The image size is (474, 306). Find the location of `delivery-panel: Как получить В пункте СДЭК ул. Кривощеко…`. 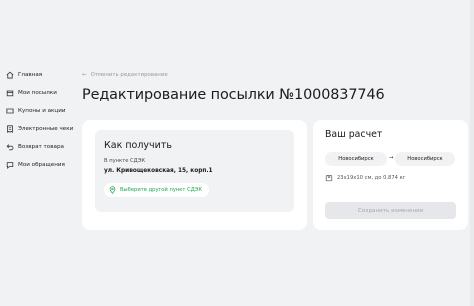

delivery-panel: Как получить В пункте СДЭК ул. Кривощеко… is located at coordinates (194, 171).